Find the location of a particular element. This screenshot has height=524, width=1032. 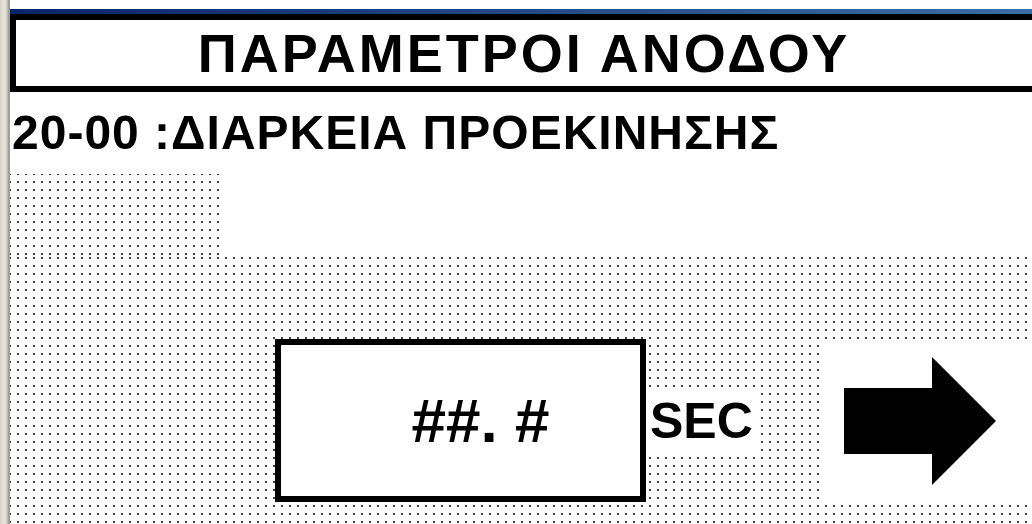

next-button is located at coordinates (920, 420).